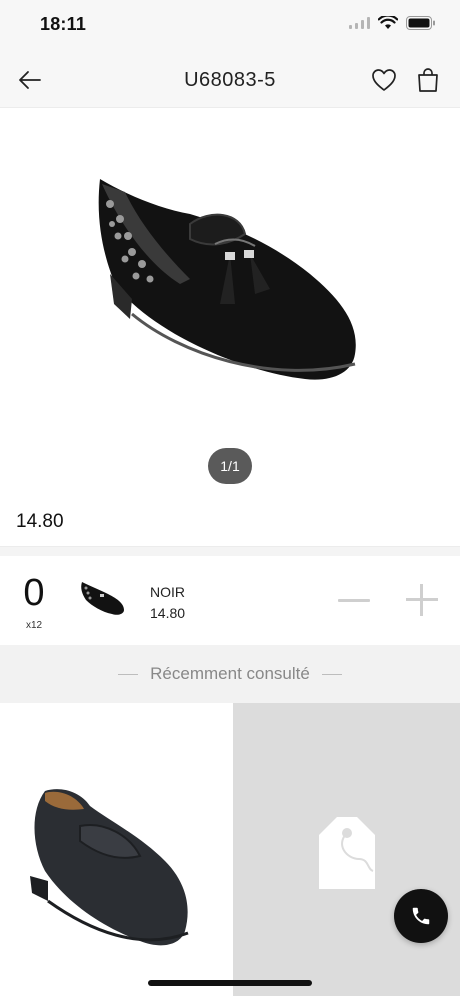 The width and height of the screenshot is (460, 996). I want to click on cart-button, so click(428, 80).